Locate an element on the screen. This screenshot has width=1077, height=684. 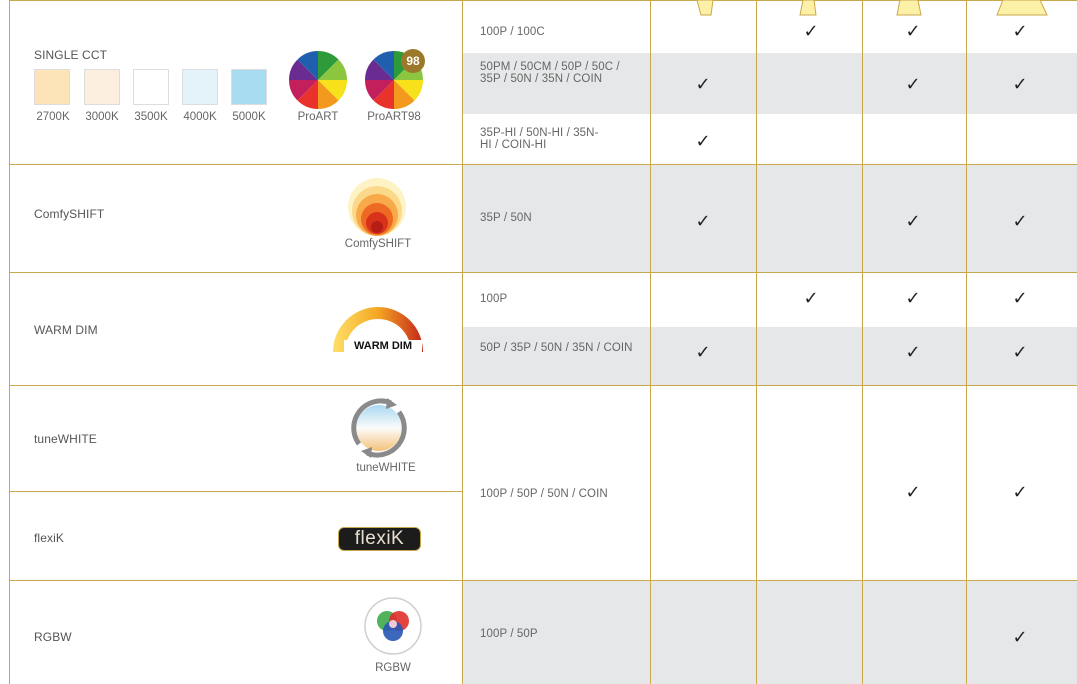
proart-color-wheel-icon is located at coordinates (318, 80).